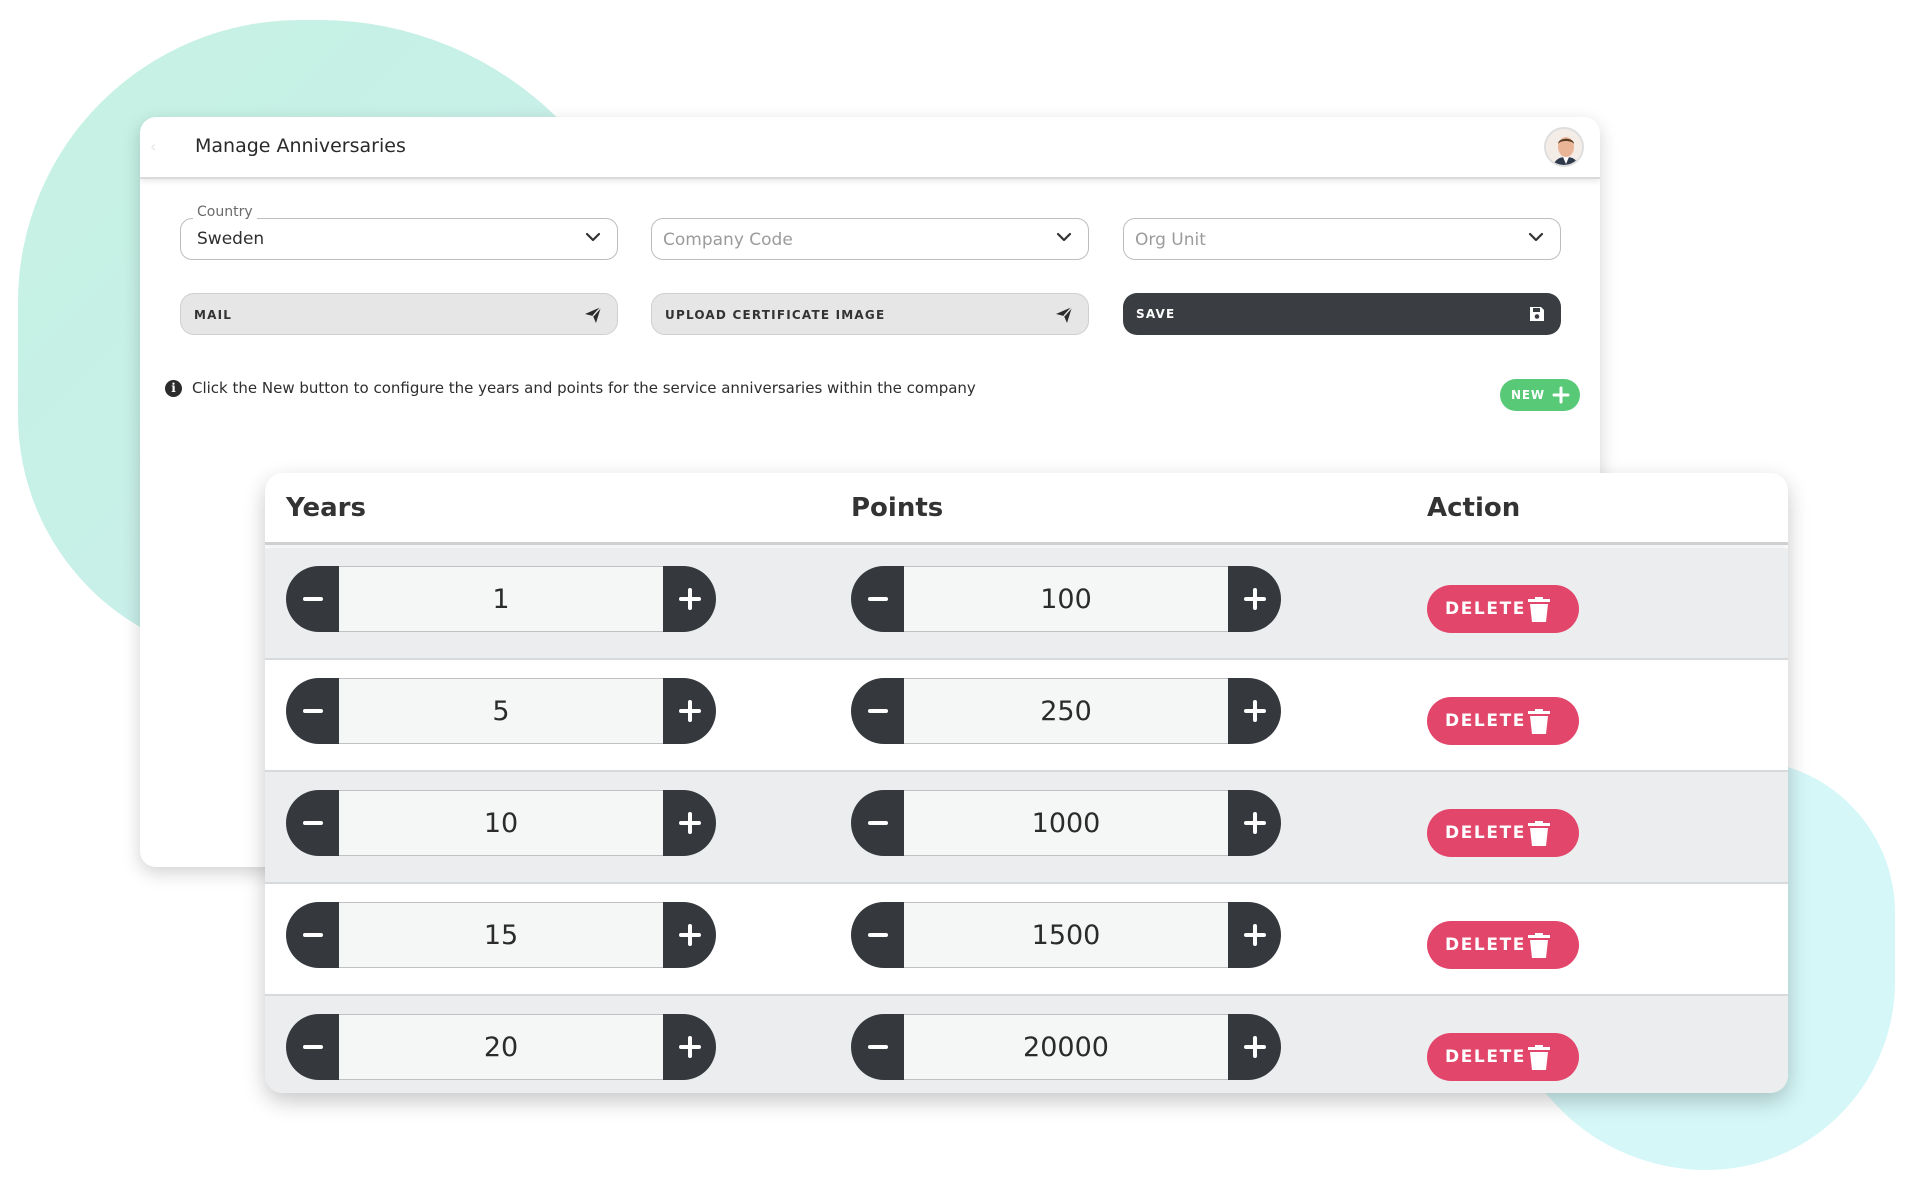 Image resolution: width=1908 pixels, height=1195 pixels. I want to click on years-stepper: 20, so click(501, 1047).